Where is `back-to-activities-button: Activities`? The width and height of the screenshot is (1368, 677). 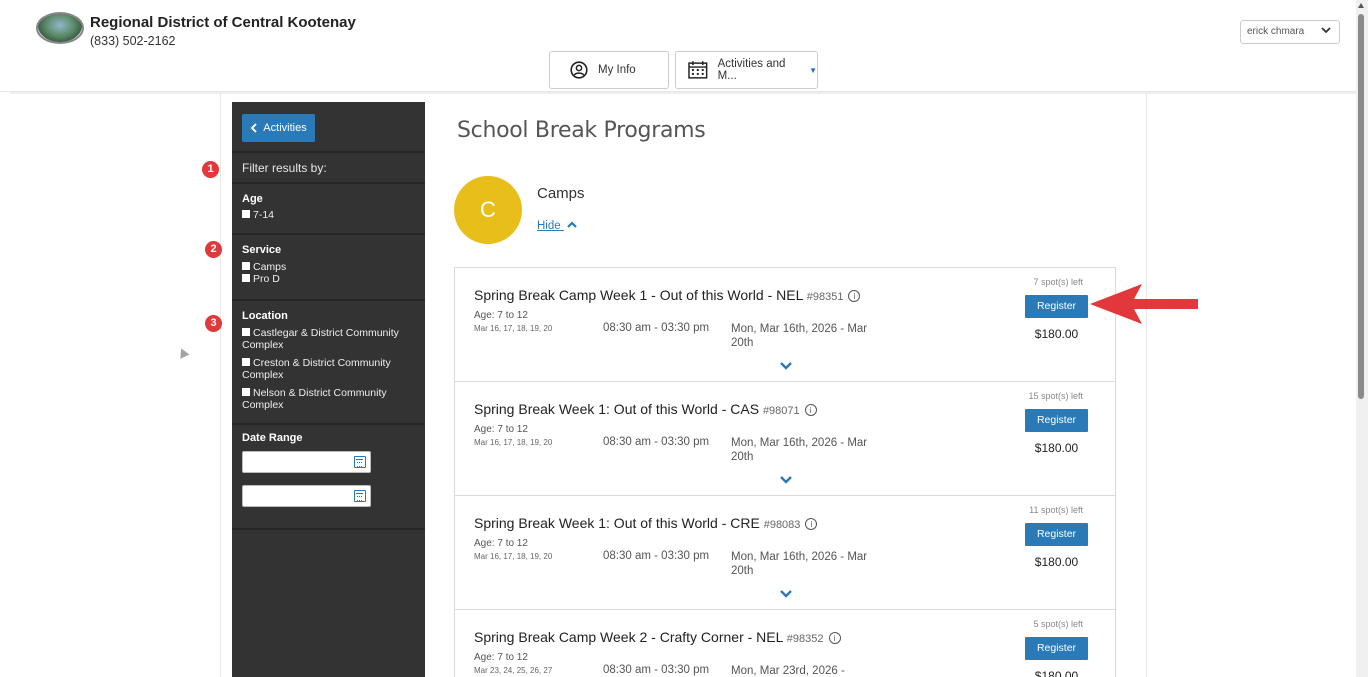 back-to-activities-button: Activities is located at coordinates (278, 128).